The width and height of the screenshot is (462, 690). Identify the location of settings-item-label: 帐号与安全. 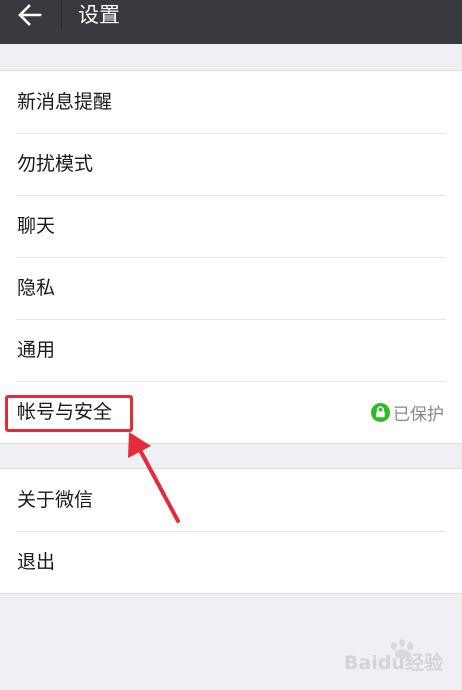
(65, 412).